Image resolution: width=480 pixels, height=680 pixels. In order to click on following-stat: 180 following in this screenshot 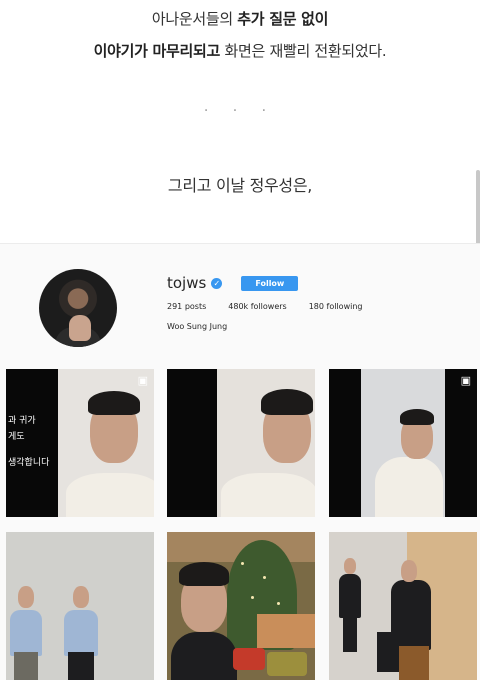, I will do `click(336, 306)`.